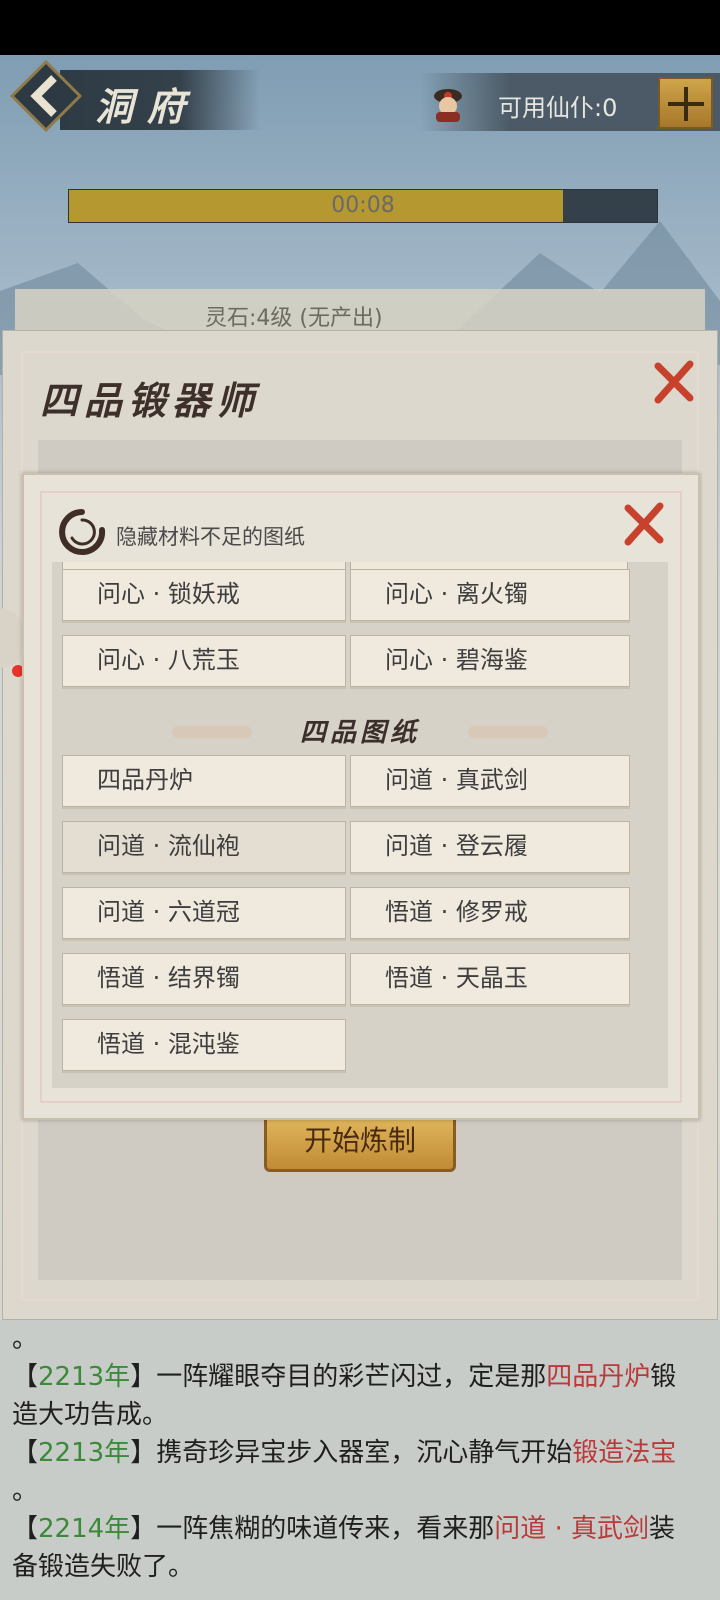  What do you see at coordinates (360, 1142) in the screenshot?
I see `start-forging-button: 开始炼制` at bounding box center [360, 1142].